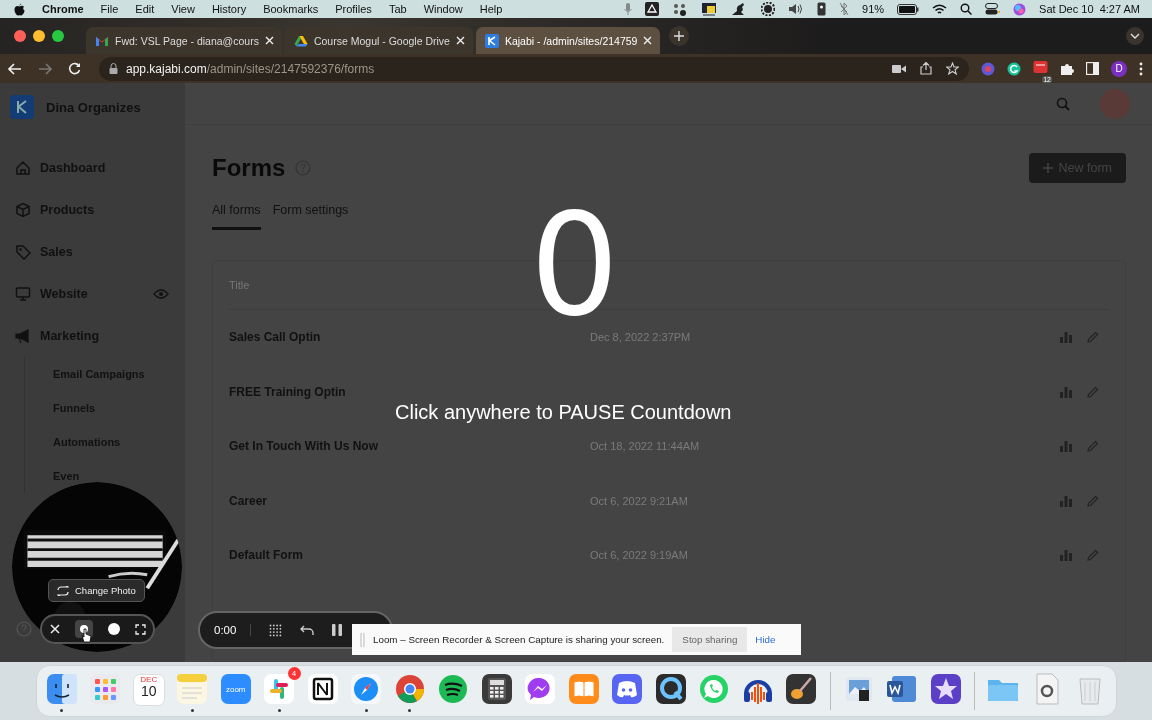 This screenshot has width=1152, height=720. What do you see at coordinates (926, 68) in the screenshot?
I see `share-icon` at bounding box center [926, 68].